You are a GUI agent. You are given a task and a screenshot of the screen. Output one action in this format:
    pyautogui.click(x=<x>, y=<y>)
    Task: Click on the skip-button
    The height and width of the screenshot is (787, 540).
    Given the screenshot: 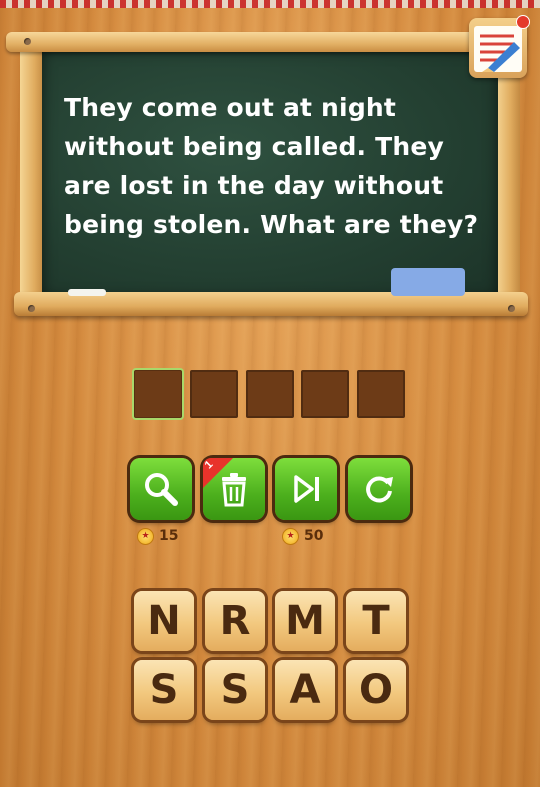 What is the action you would take?
    pyautogui.click(x=306, y=489)
    